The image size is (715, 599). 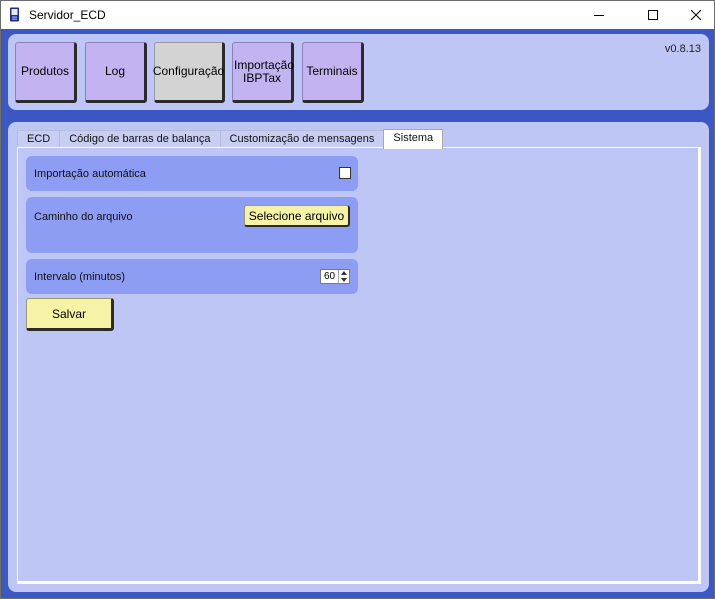 I want to click on chevron-up-icon, so click(x=344, y=273).